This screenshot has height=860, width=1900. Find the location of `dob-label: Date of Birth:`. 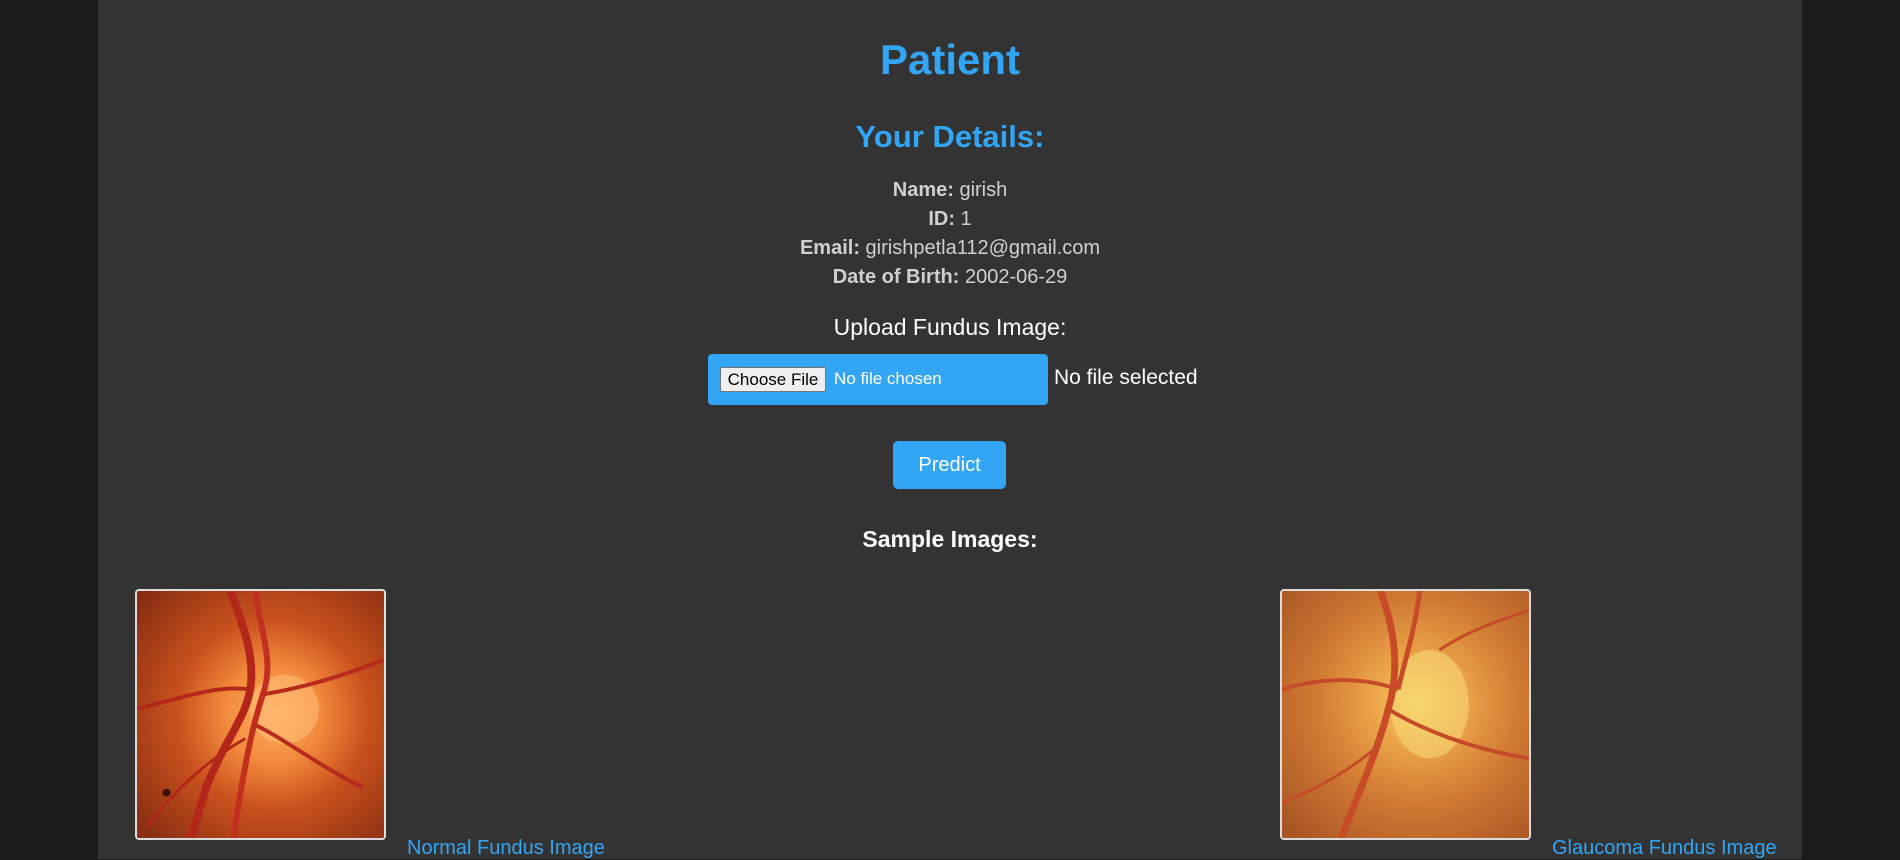

dob-label: Date of Birth: is located at coordinates (896, 277).